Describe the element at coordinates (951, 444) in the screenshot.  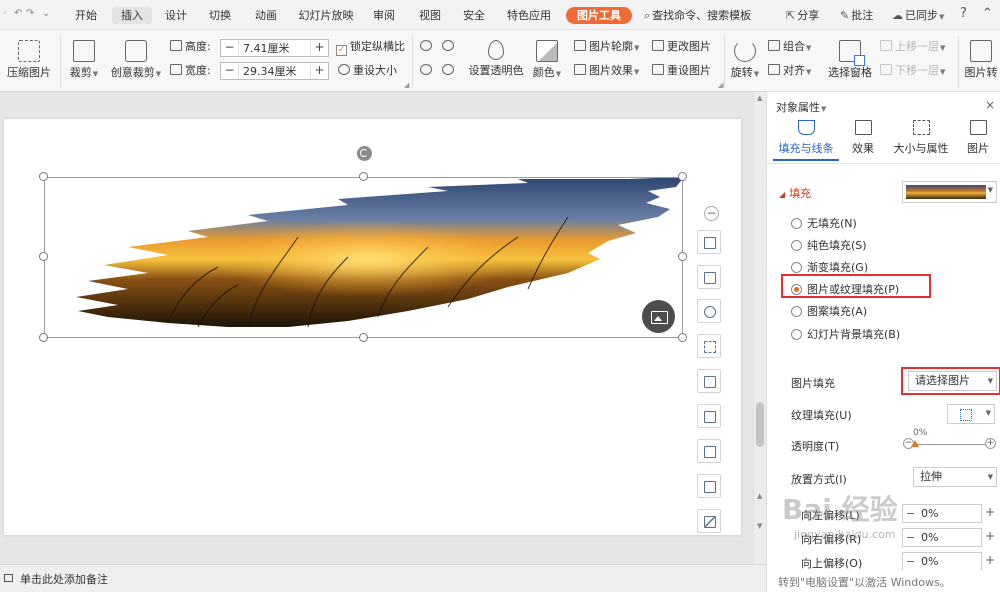
I see `transparency-slider-track` at that location.